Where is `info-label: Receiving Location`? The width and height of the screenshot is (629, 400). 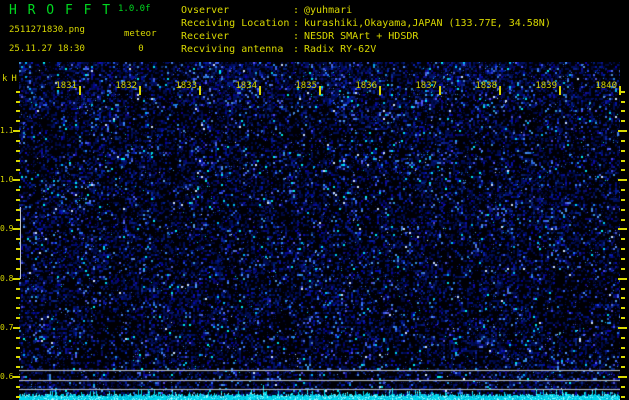
info-label: Receiving Location is located at coordinates (235, 23).